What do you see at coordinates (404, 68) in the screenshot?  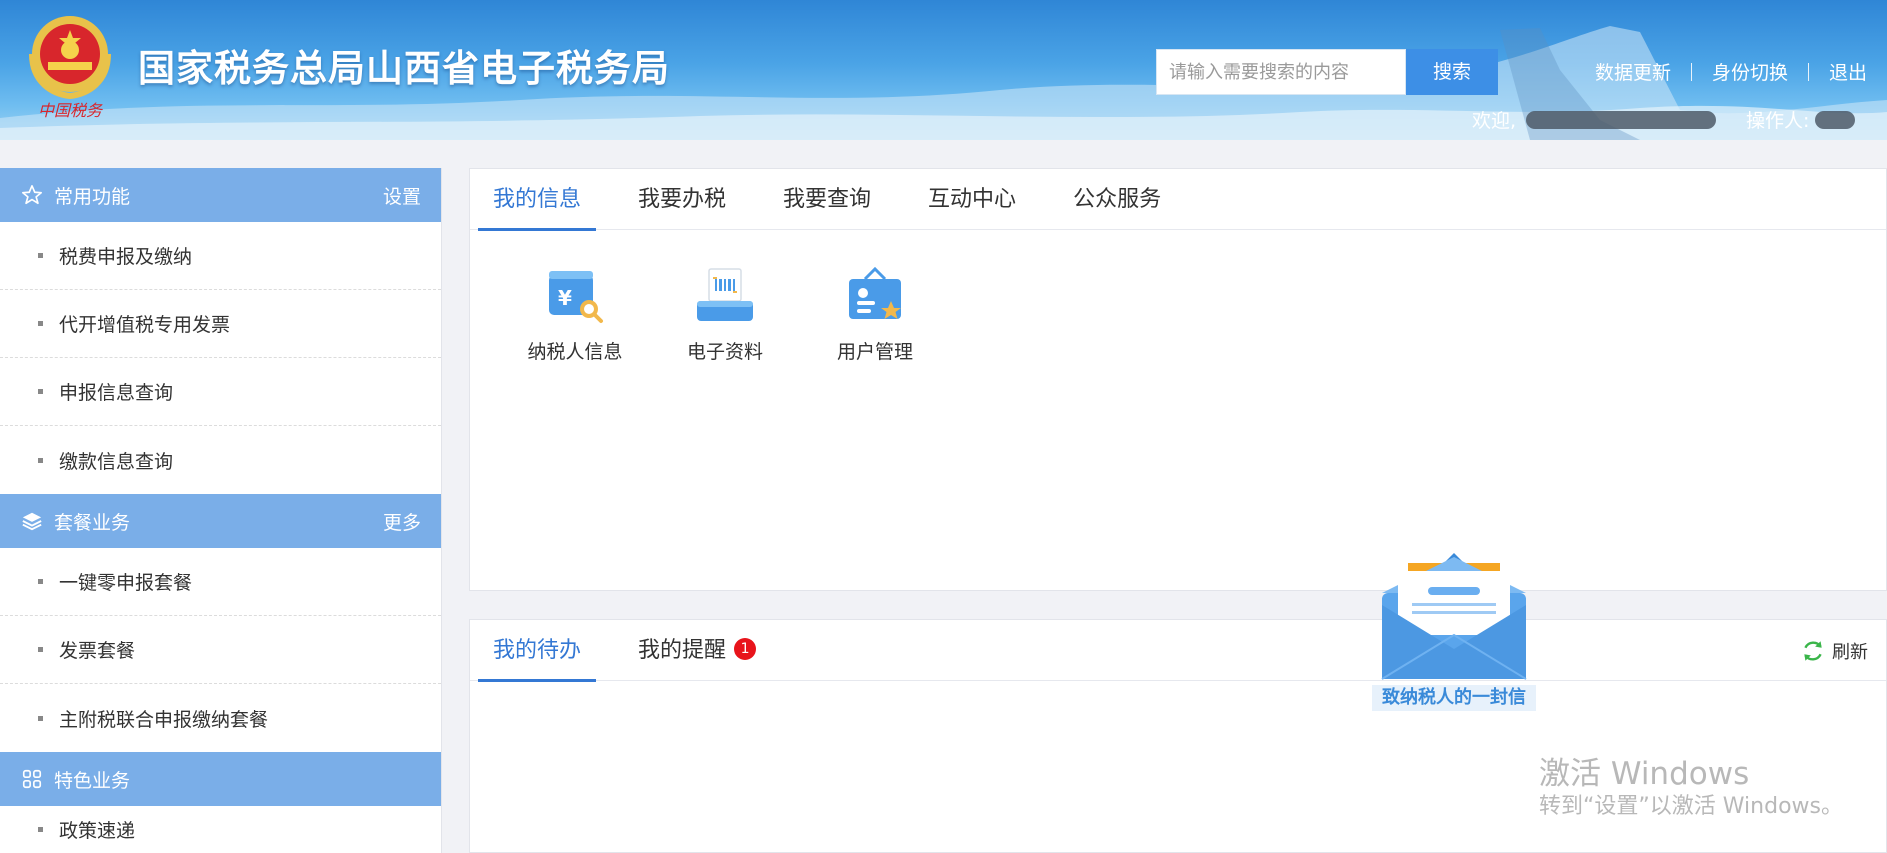 I see `site-title: 国家税务总局山西省电子税务局` at bounding box center [404, 68].